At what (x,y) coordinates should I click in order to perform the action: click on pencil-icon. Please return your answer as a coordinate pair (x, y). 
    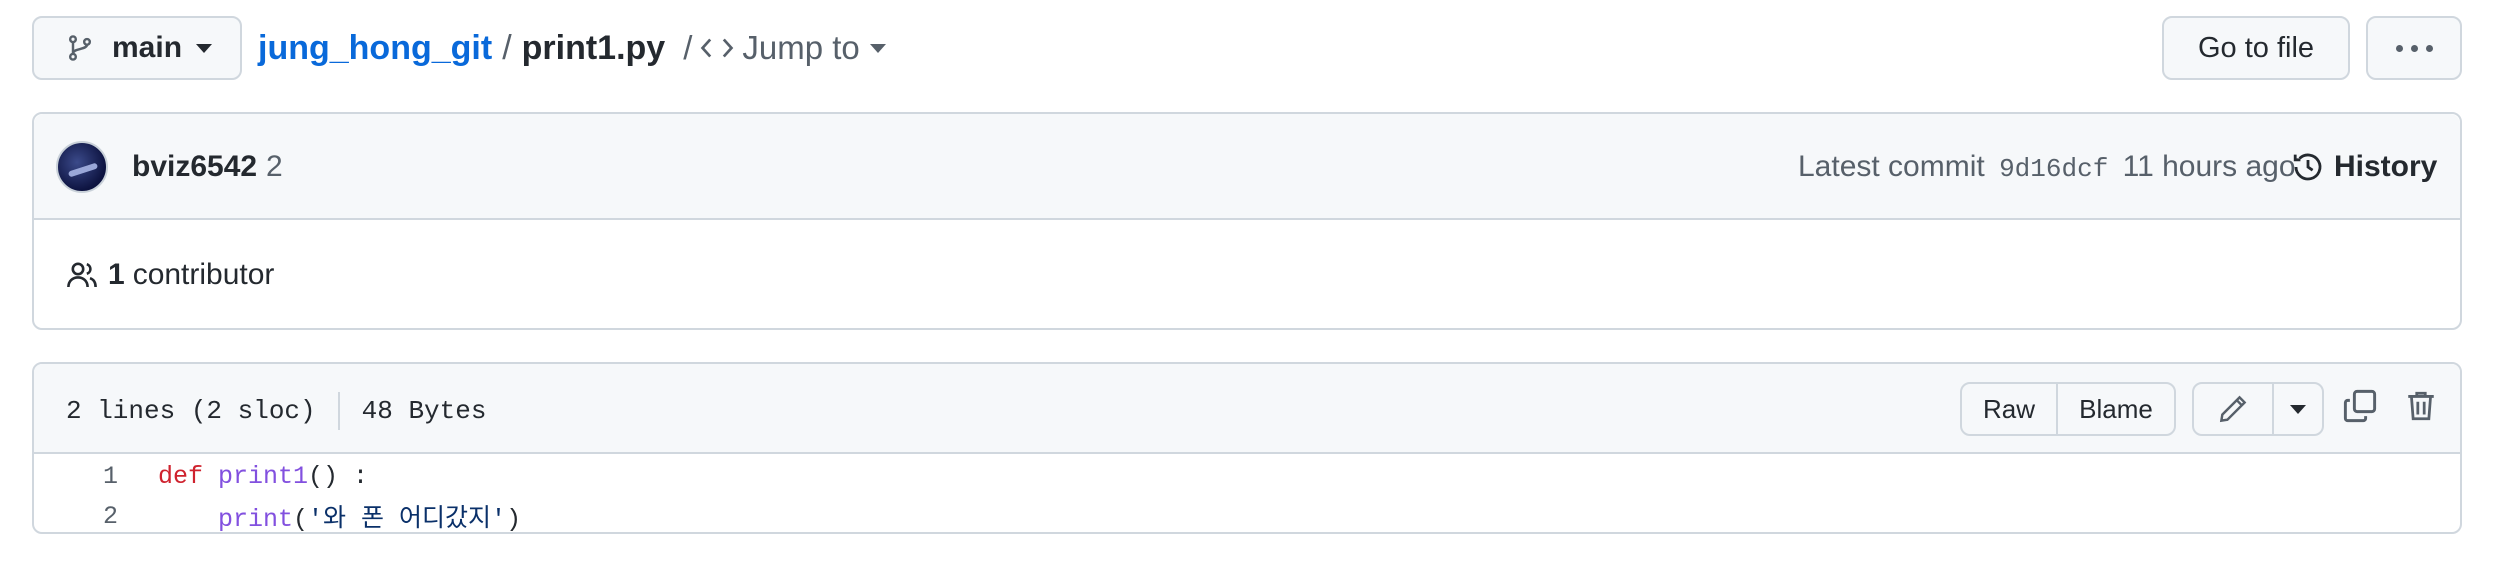
    Looking at the image, I should click on (2233, 409).